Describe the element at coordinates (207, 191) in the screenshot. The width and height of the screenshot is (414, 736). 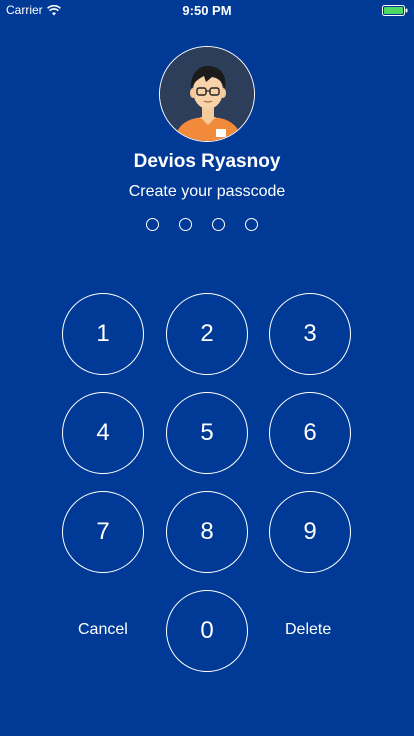
I see `passcode-prompt: Create your passcode` at that location.